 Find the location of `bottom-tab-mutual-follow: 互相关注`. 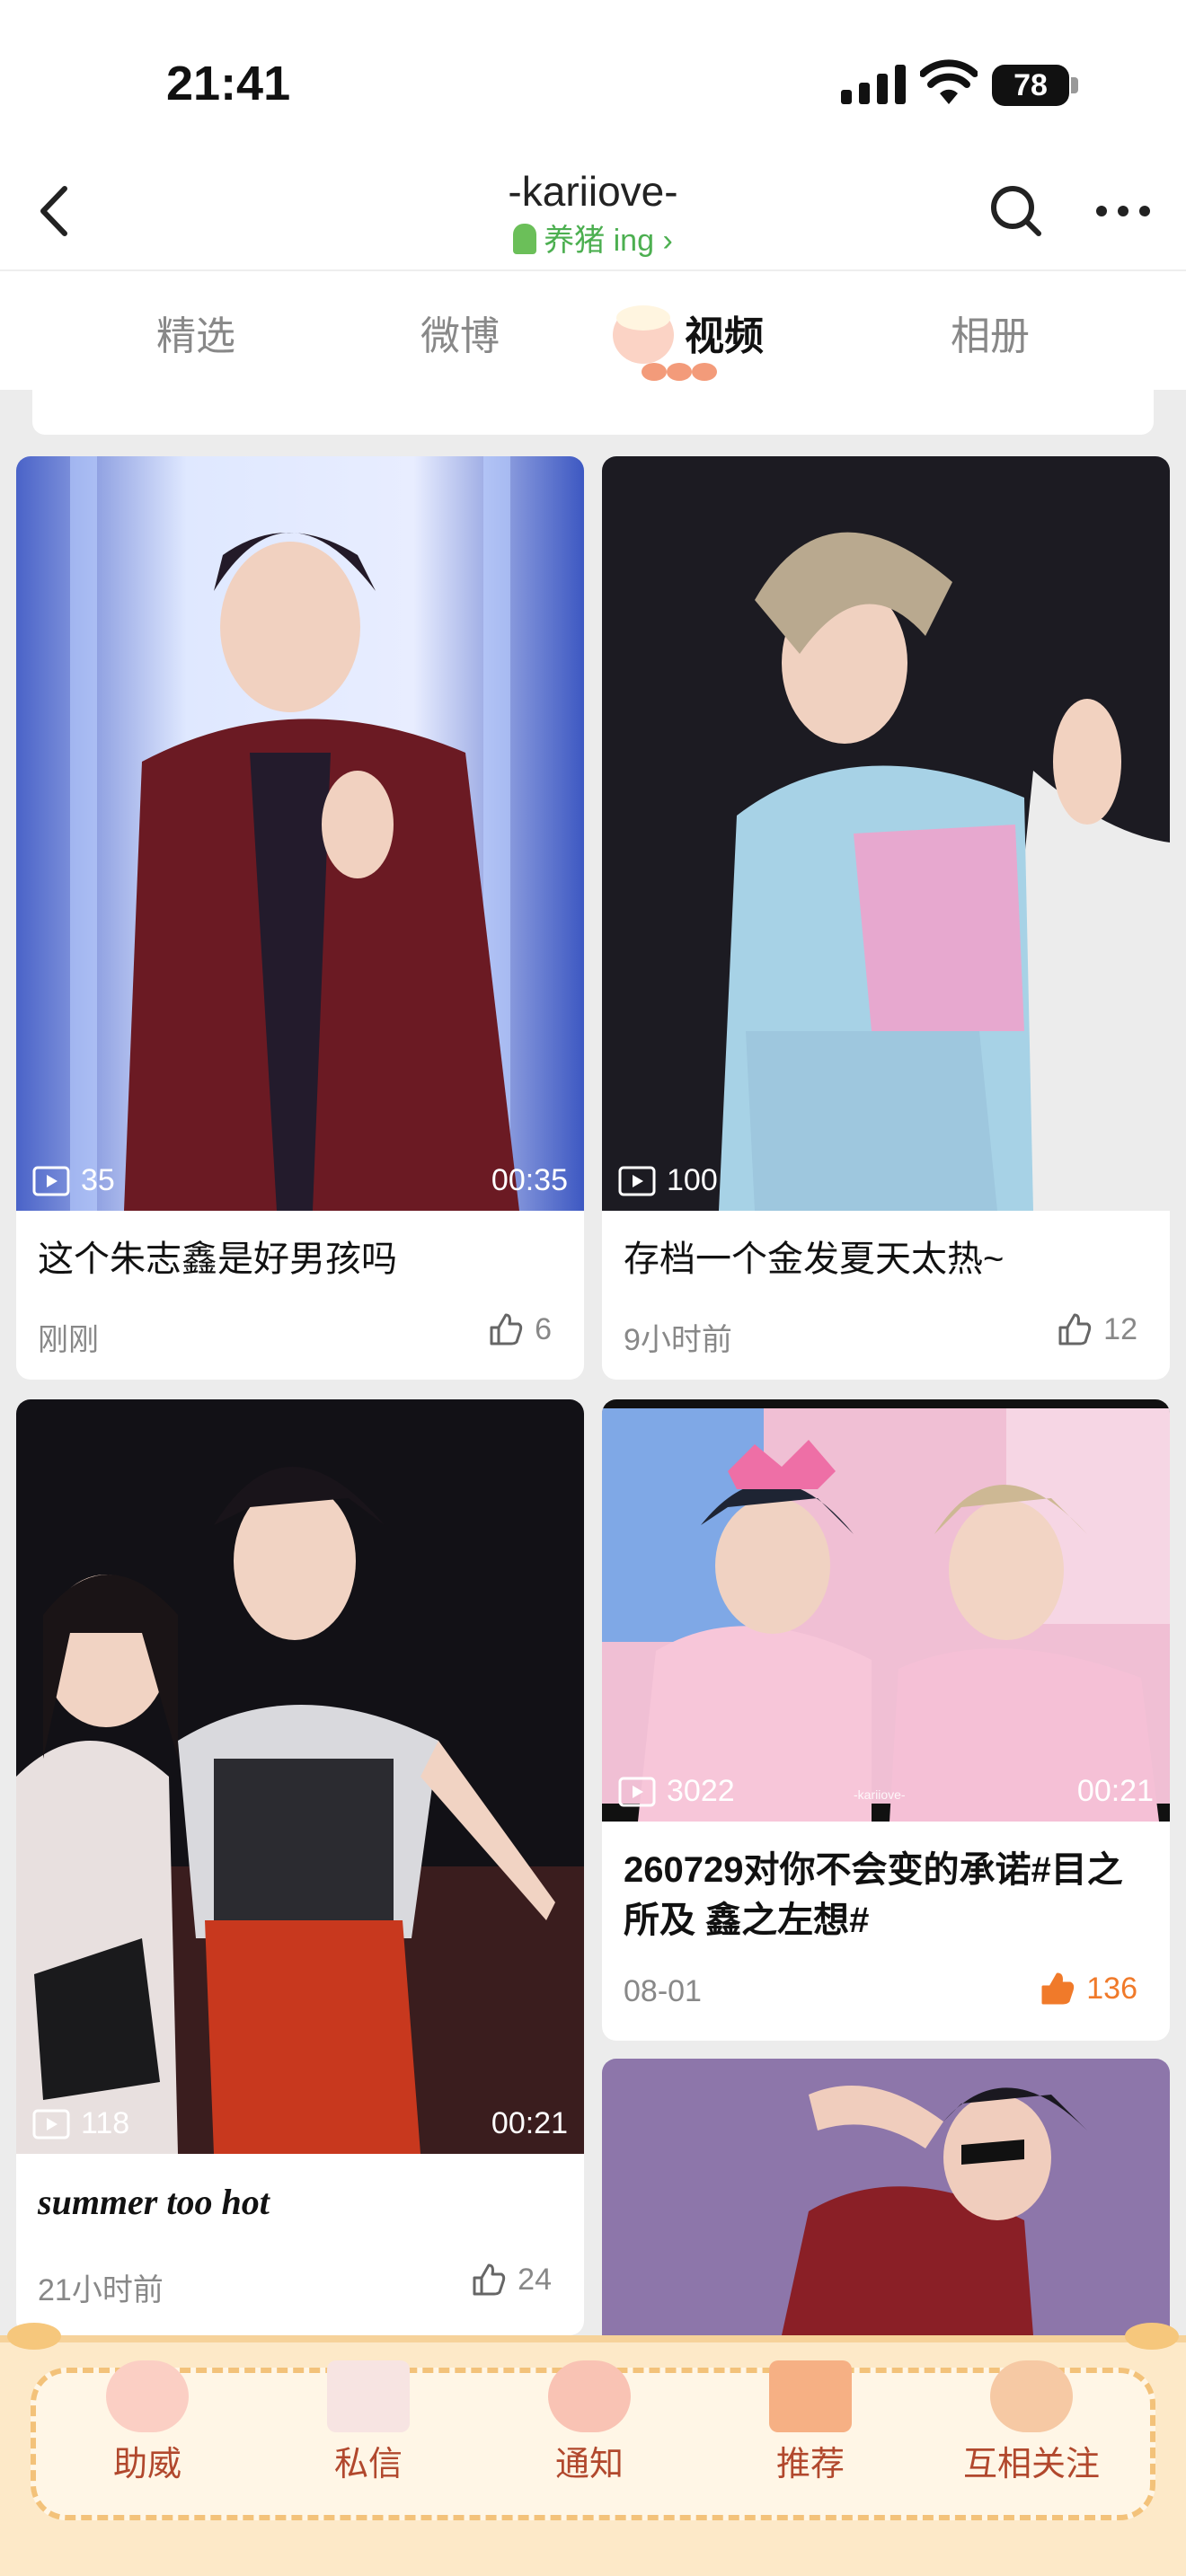

bottom-tab-mutual-follow: 互相关注 is located at coordinates (1031, 2422).